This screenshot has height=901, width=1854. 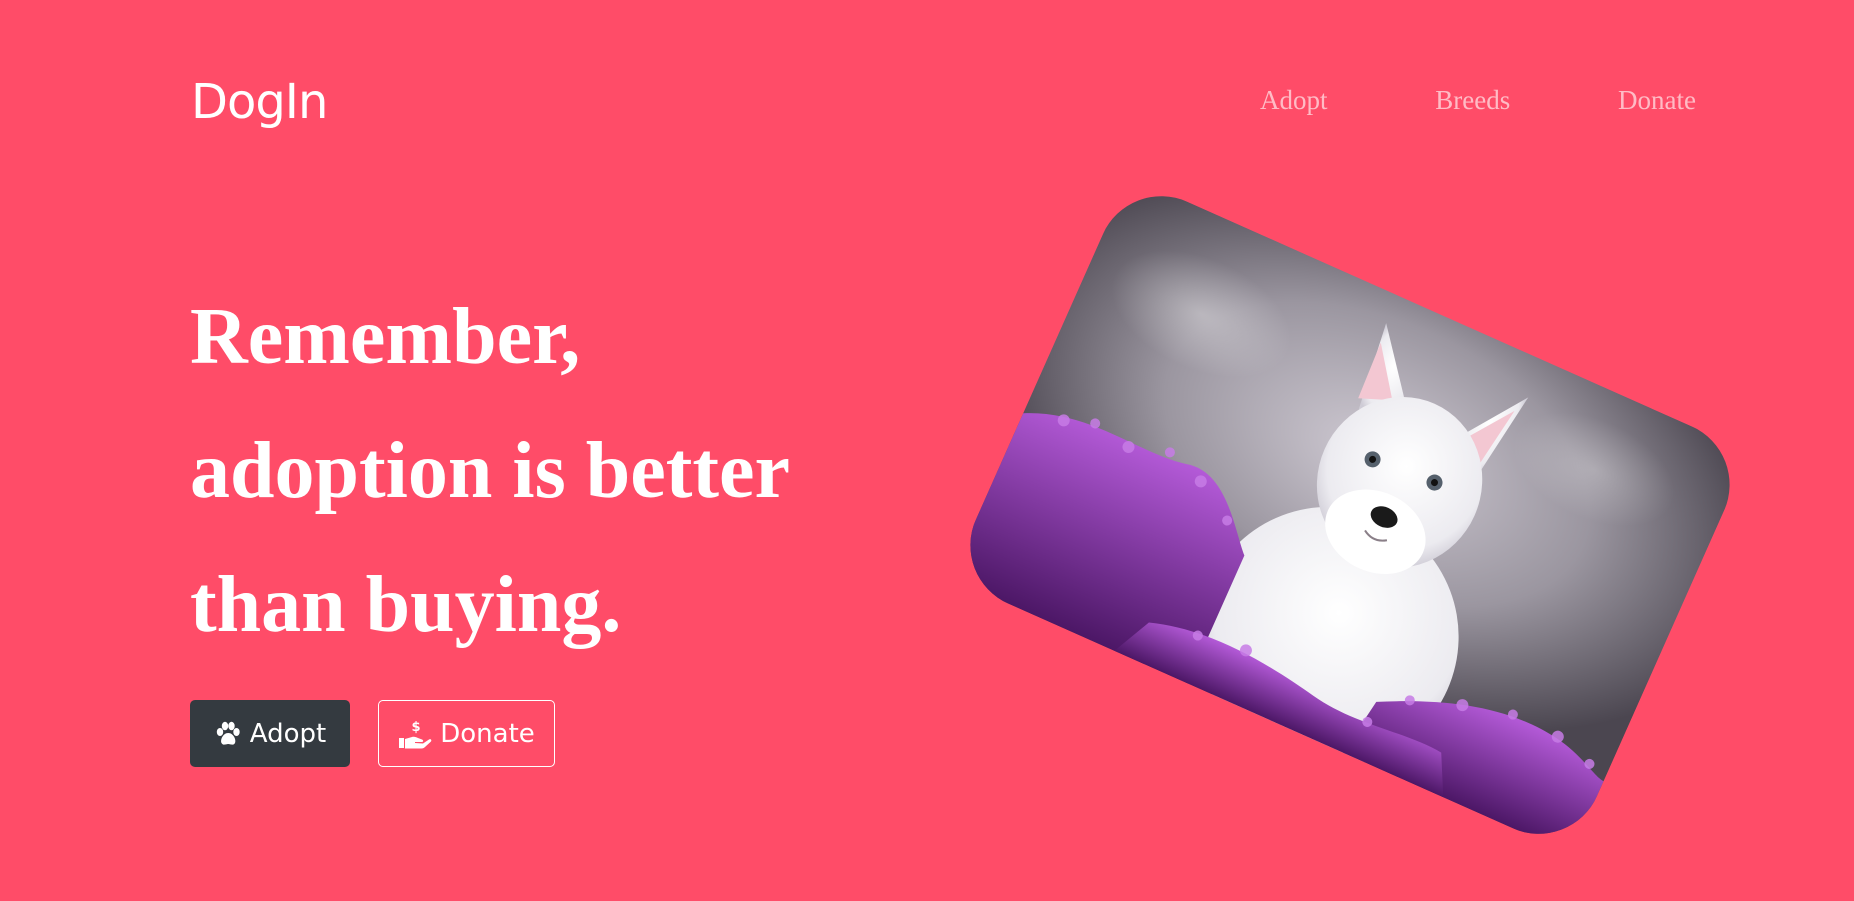 I want to click on hand-donate-icon: $, so click(x=415, y=734).